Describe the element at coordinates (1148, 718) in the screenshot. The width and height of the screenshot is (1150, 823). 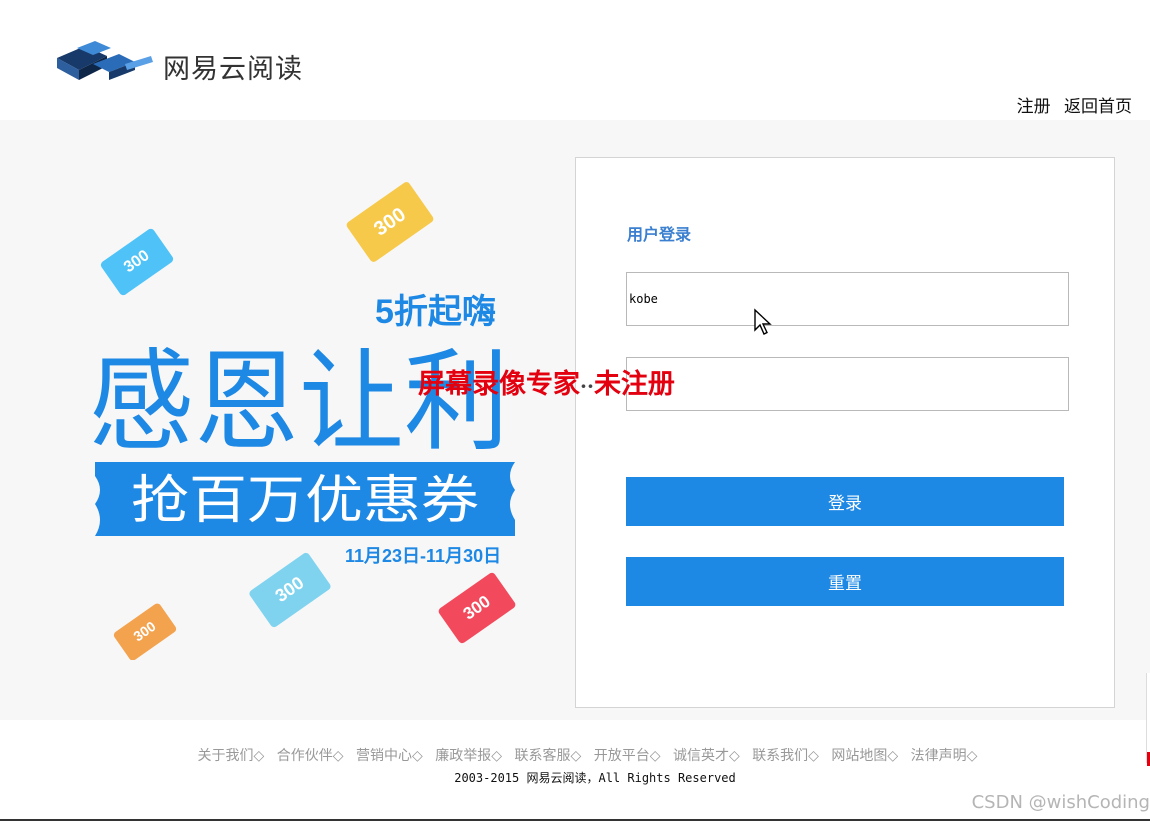
I see `side-tab` at that location.